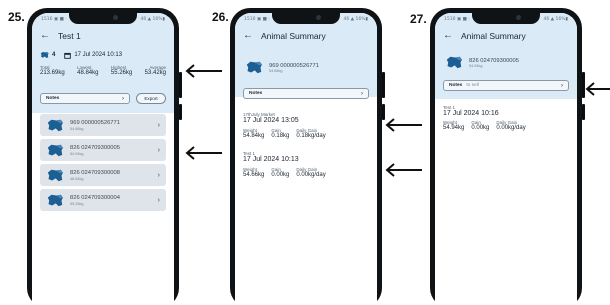 The image size is (610, 305). I want to click on step-number-27: 27., so click(418, 19).